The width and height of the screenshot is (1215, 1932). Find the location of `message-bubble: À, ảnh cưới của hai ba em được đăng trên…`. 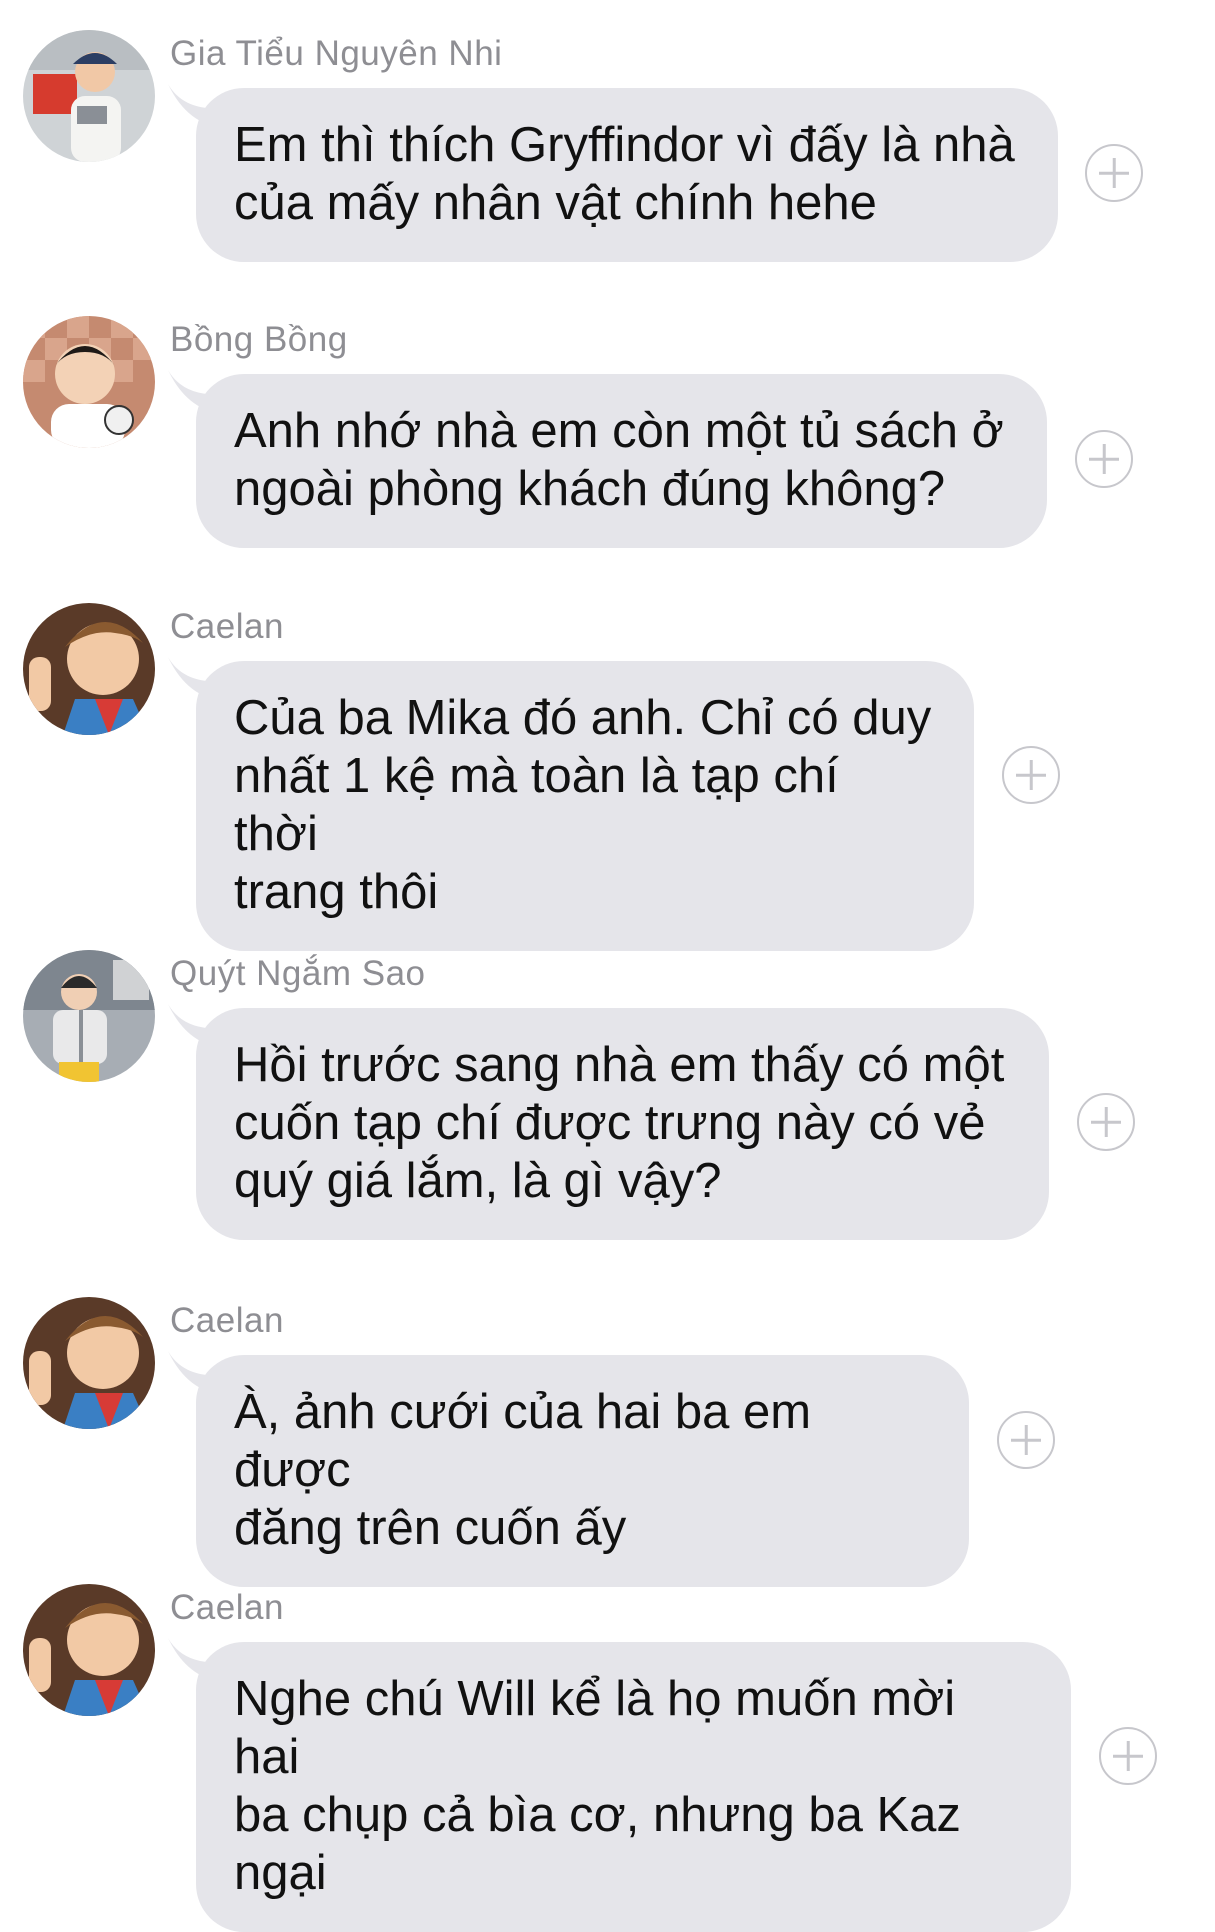

message-bubble: À, ảnh cưới của hai ba em được đăng trên… is located at coordinates (582, 1471).